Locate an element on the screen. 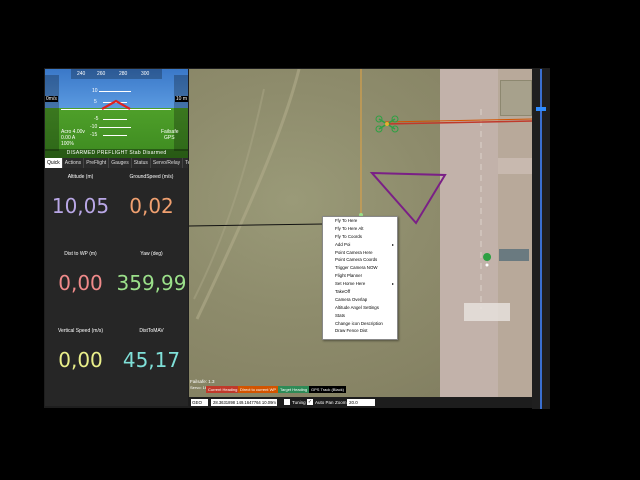 Image resolution: width=640 pixels, height=480 pixels. speed-tape is located at coordinates (52, 113).